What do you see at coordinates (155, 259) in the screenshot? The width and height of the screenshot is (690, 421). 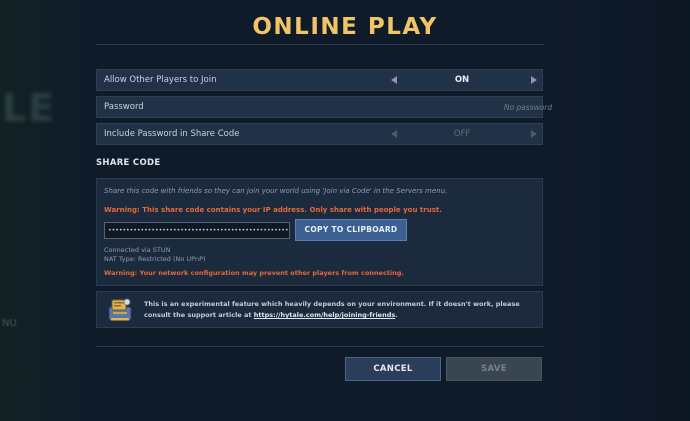 I see `nat-type: NAT Type: Restricted (No UPnP)` at bounding box center [155, 259].